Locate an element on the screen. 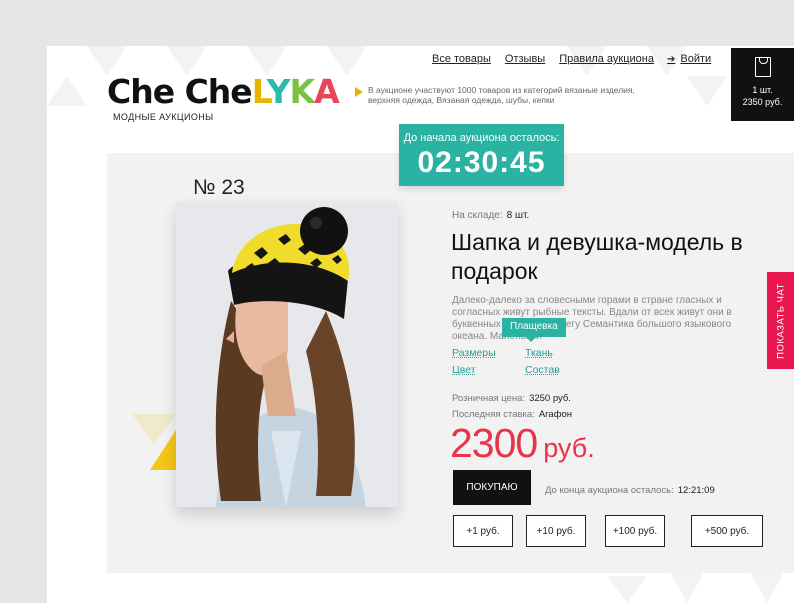 This screenshot has width=794, height=603. product-title: Шапка и девушка-модель в подарок is located at coordinates (597, 256).